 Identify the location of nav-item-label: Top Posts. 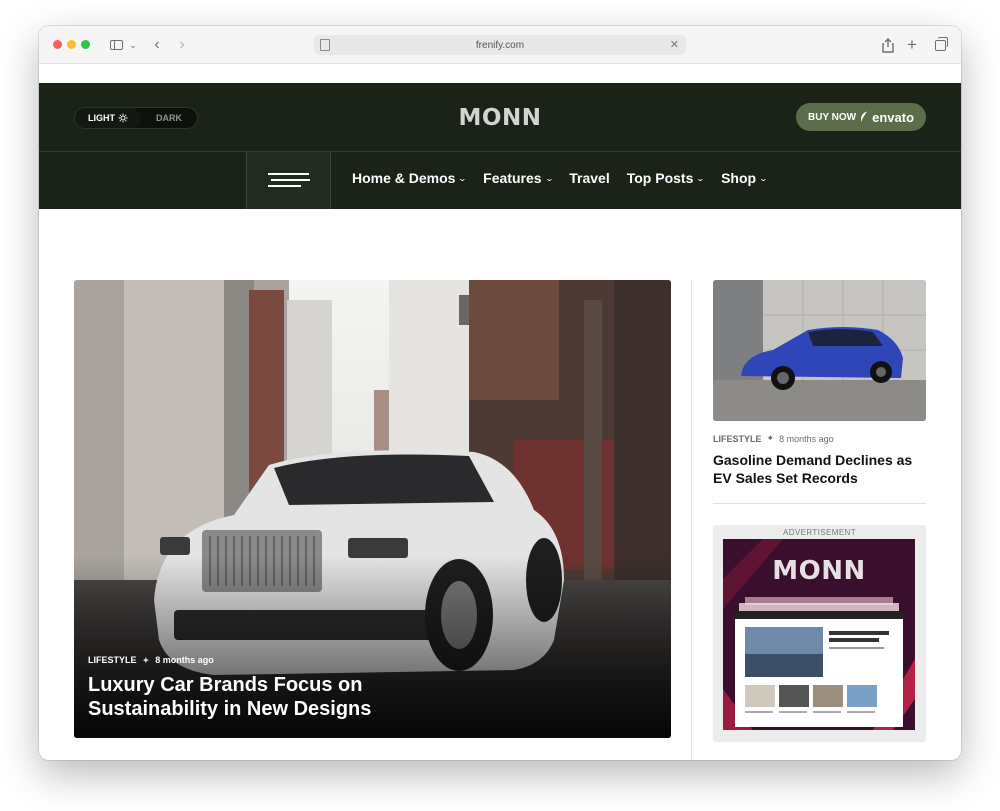
(660, 178).